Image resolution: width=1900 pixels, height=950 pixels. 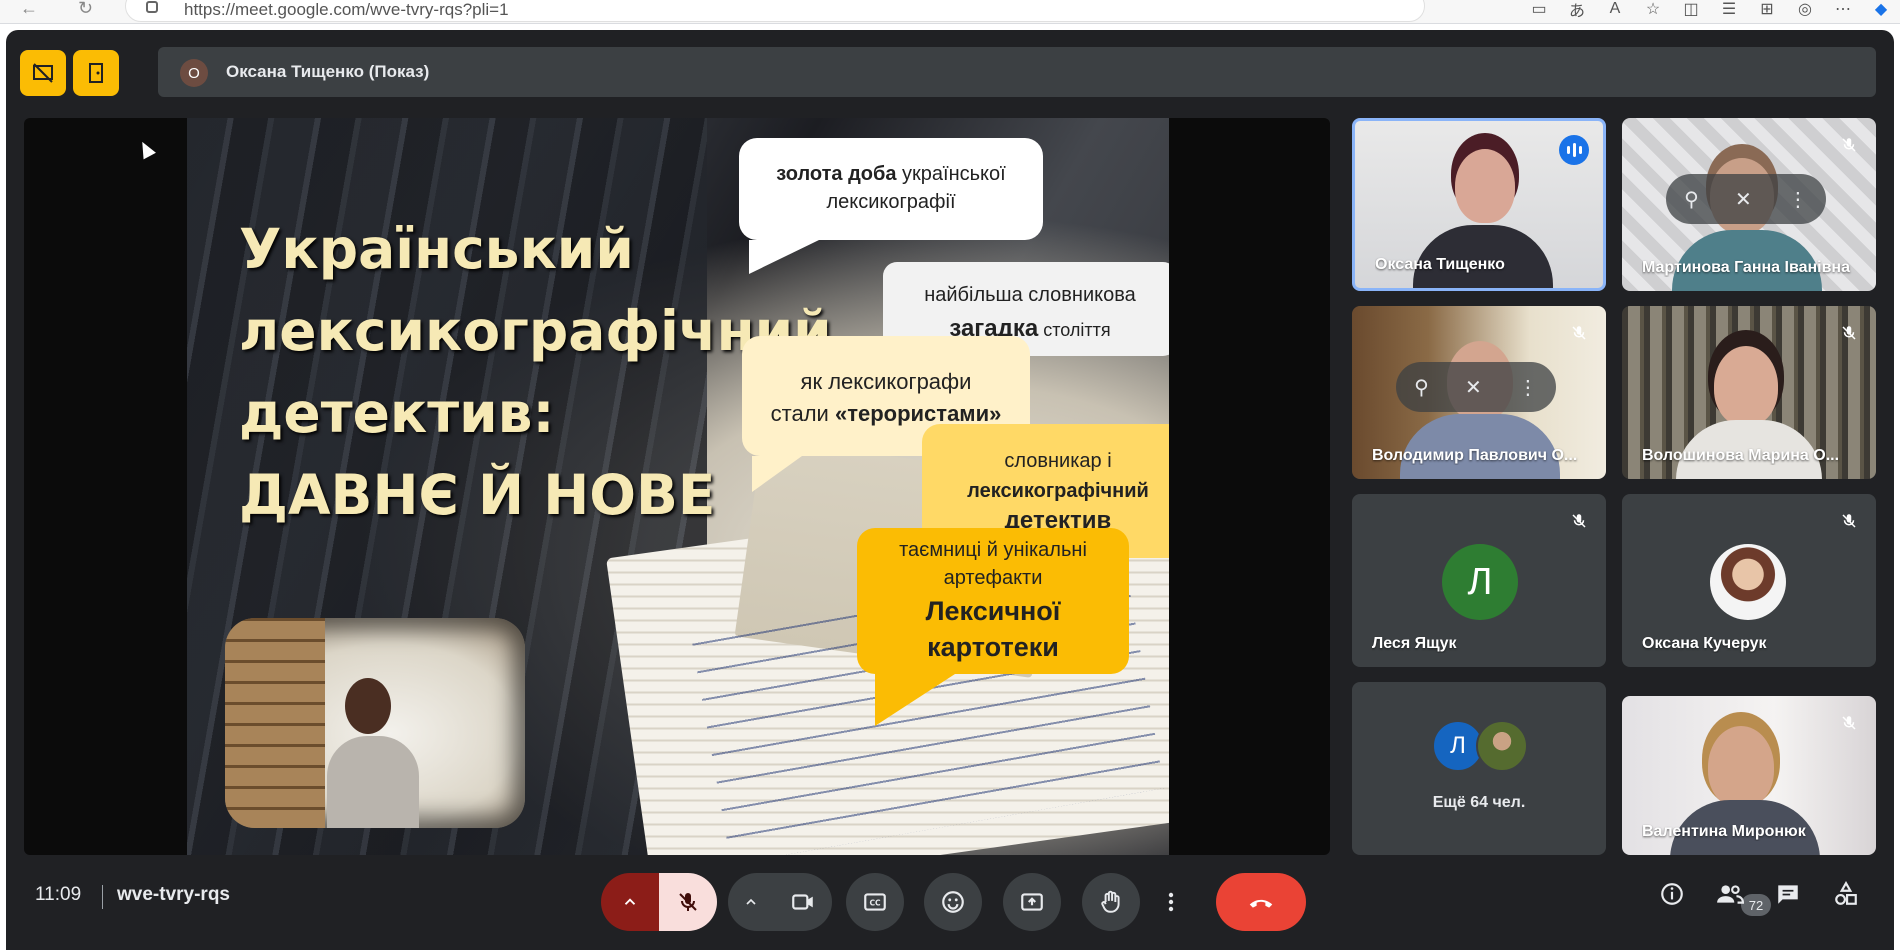 I want to click on participant-tile: Л Леся Ящук, so click(x=1479, y=580).